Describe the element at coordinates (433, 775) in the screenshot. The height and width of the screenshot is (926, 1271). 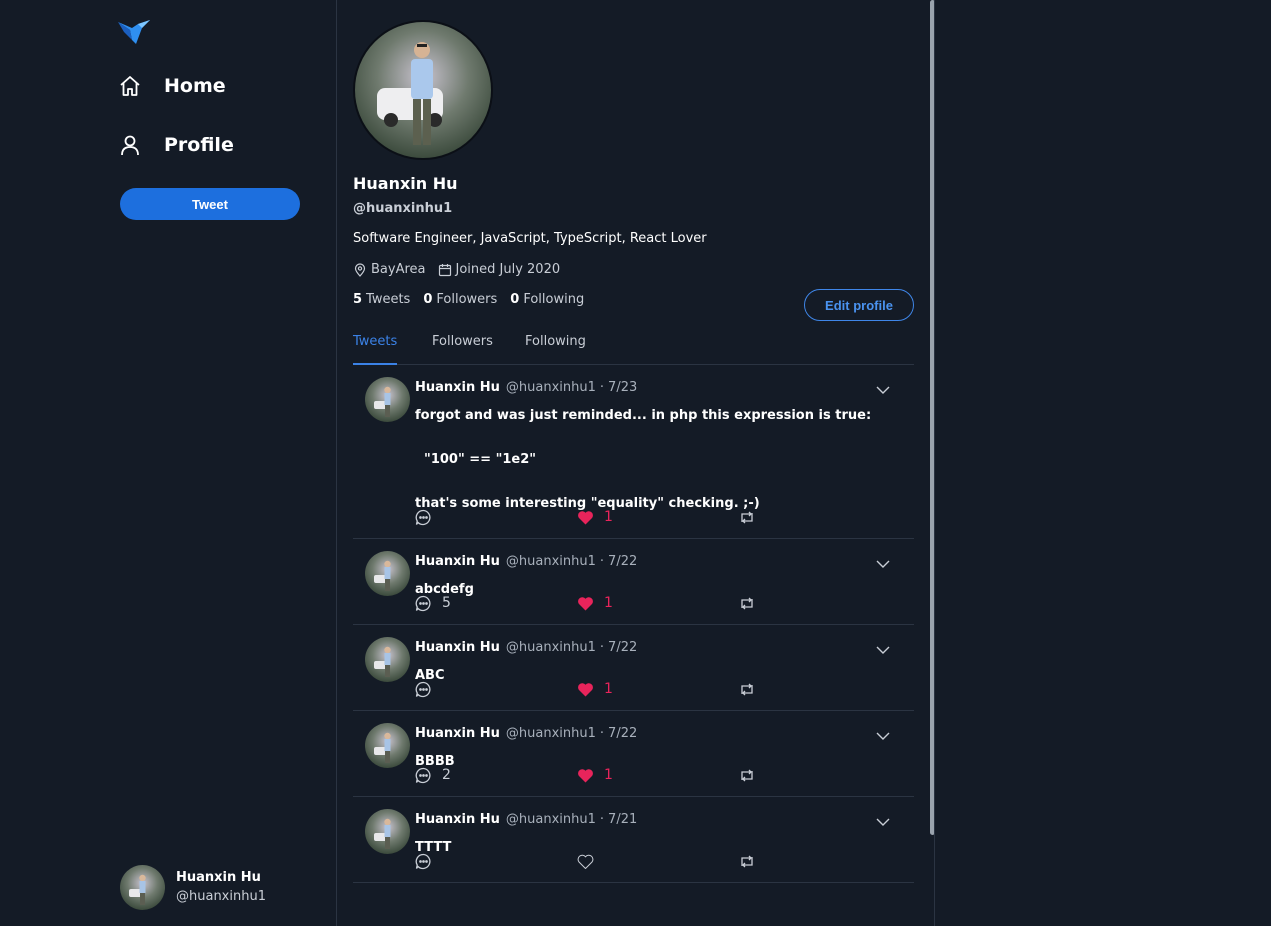
I see `reply-button: 2` at that location.